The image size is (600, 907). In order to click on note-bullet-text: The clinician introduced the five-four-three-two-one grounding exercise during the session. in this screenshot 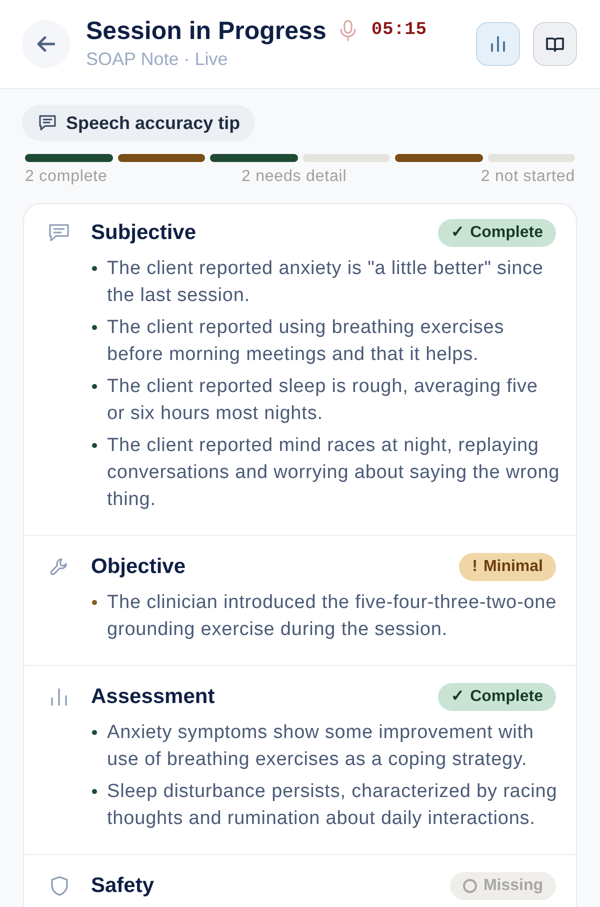, I will do `click(332, 616)`.